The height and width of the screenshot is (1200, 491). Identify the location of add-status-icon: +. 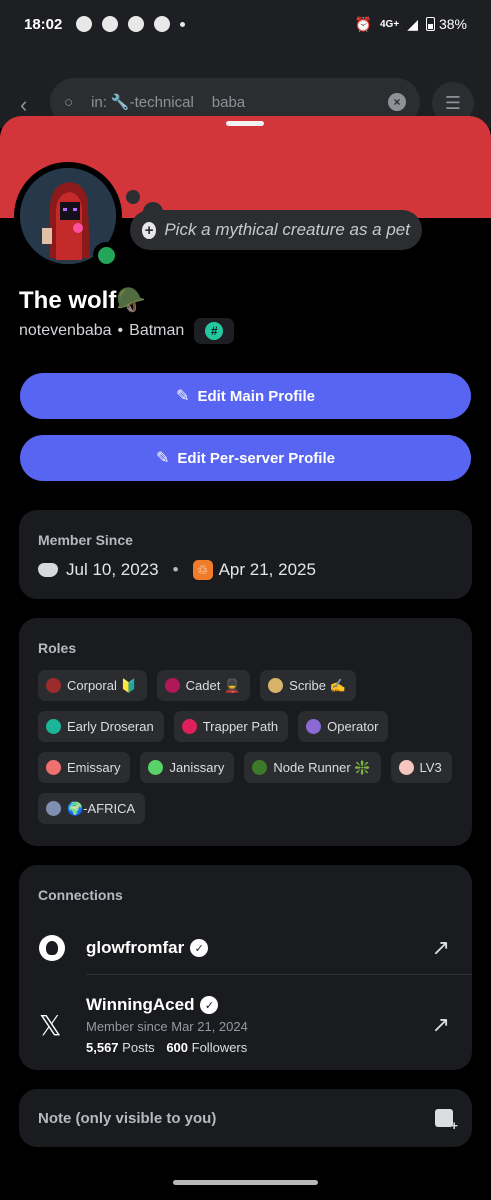
(149, 230).